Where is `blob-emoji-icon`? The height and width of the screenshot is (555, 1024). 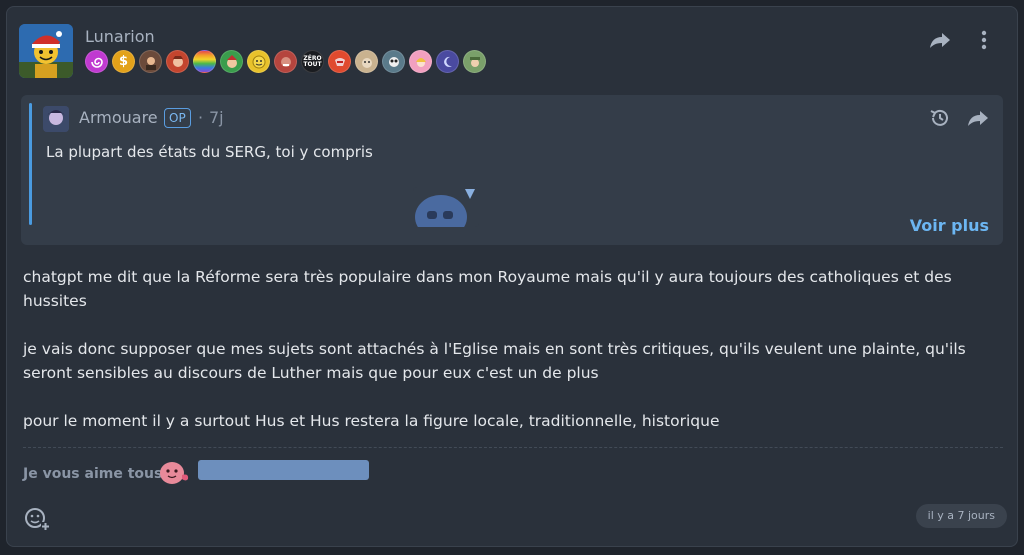
blob-emoji-icon is located at coordinates (175, 472).